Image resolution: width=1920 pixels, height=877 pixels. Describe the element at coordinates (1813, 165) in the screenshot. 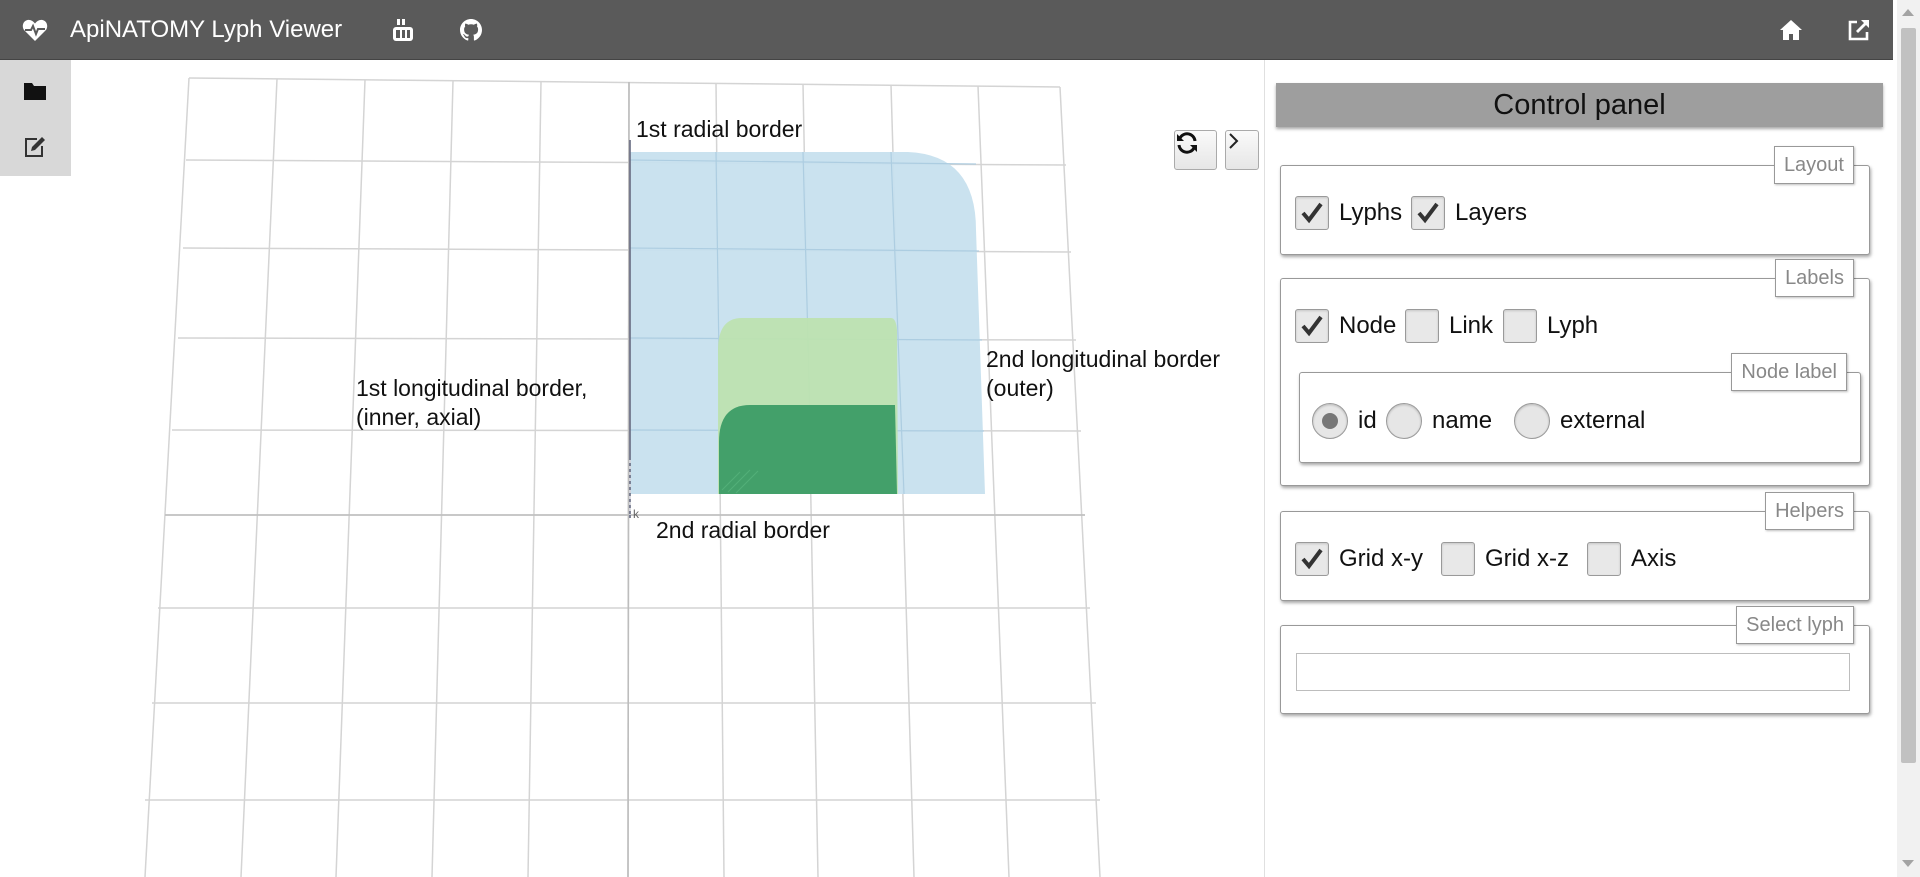

I see `layout-legend: Layout` at that location.